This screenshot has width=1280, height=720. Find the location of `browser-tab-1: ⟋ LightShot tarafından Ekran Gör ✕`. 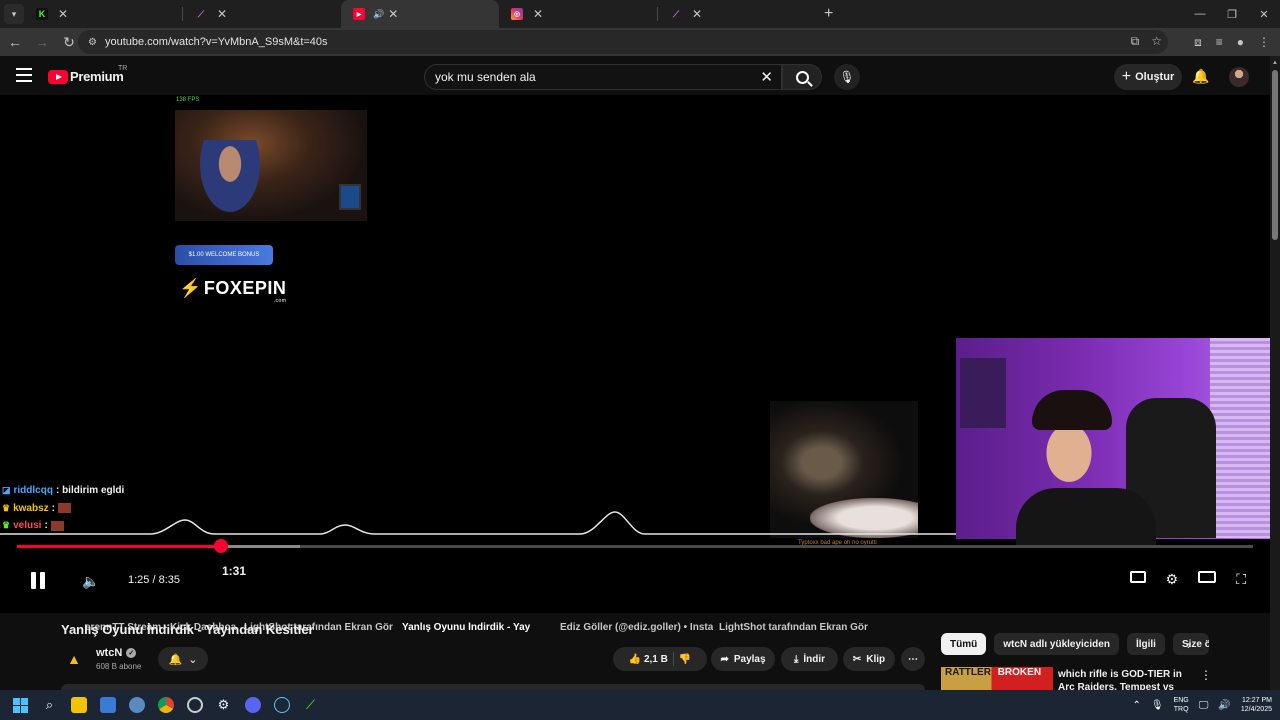

browser-tab-1: ⟋ LightShot tarafından Ekran Gör ✕ is located at coordinates (288, 316).